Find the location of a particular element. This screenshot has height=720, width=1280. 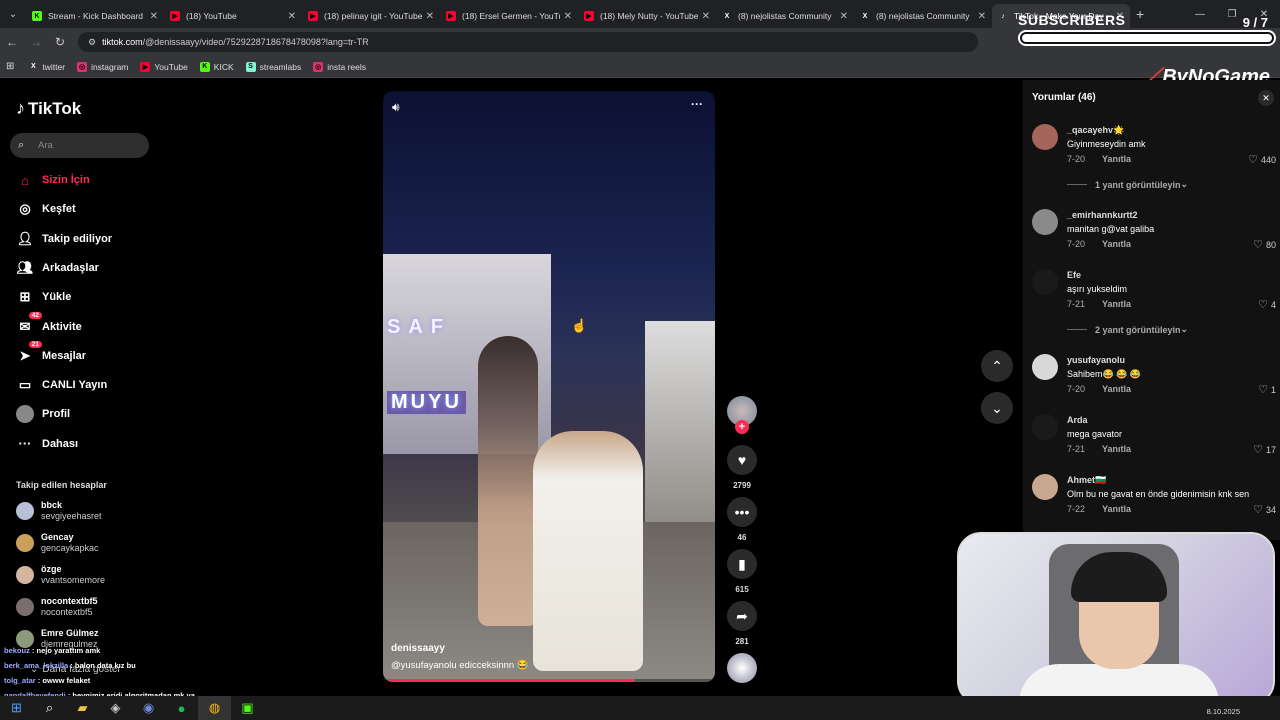

comment-username: Efe is located at coordinates (1074, 275).